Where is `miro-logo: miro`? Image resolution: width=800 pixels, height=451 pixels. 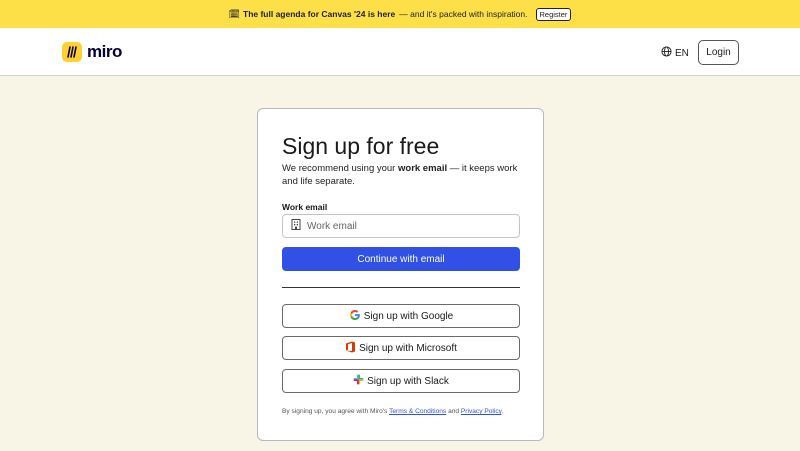 miro-logo: miro is located at coordinates (92, 52).